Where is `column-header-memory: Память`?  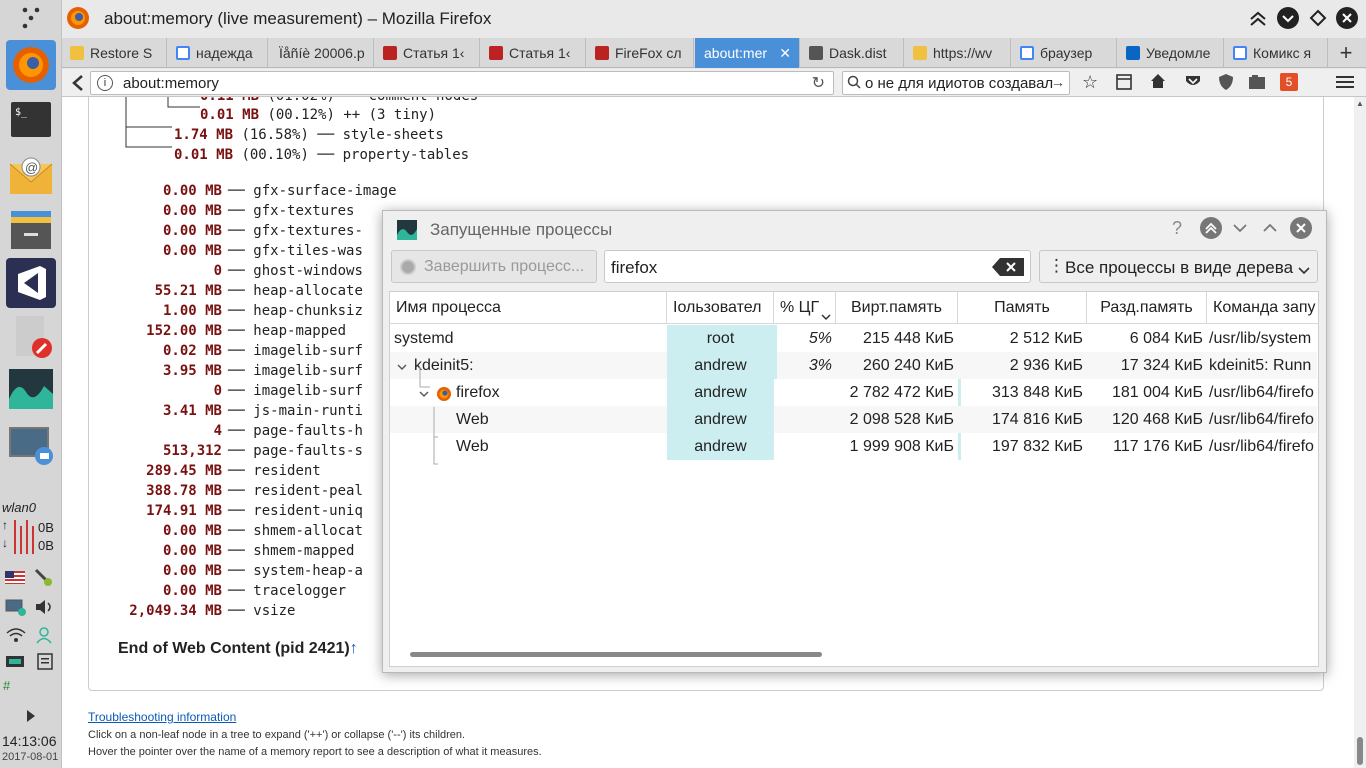
column-header-memory: Память is located at coordinates (1022, 308).